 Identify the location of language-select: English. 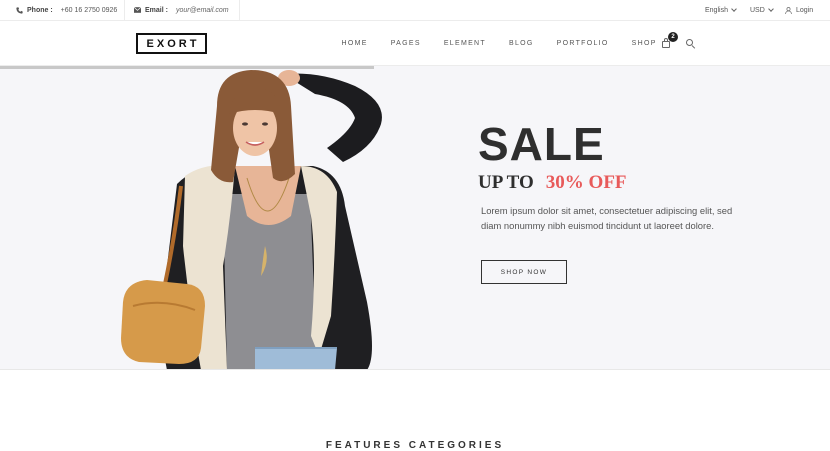
(721, 10).